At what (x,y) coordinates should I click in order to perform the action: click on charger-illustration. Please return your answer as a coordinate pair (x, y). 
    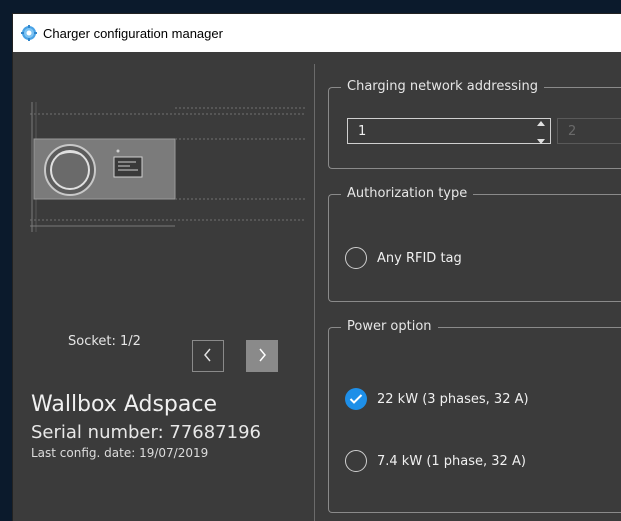
    Looking at the image, I should click on (172, 167).